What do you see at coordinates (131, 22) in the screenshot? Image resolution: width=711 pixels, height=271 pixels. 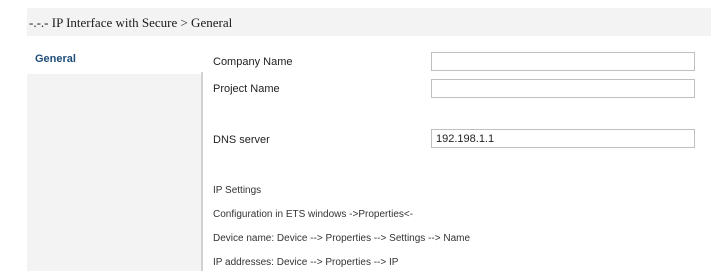 I see `page-title: -.-.- IP Interface with Secure > General` at bounding box center [131, 22].